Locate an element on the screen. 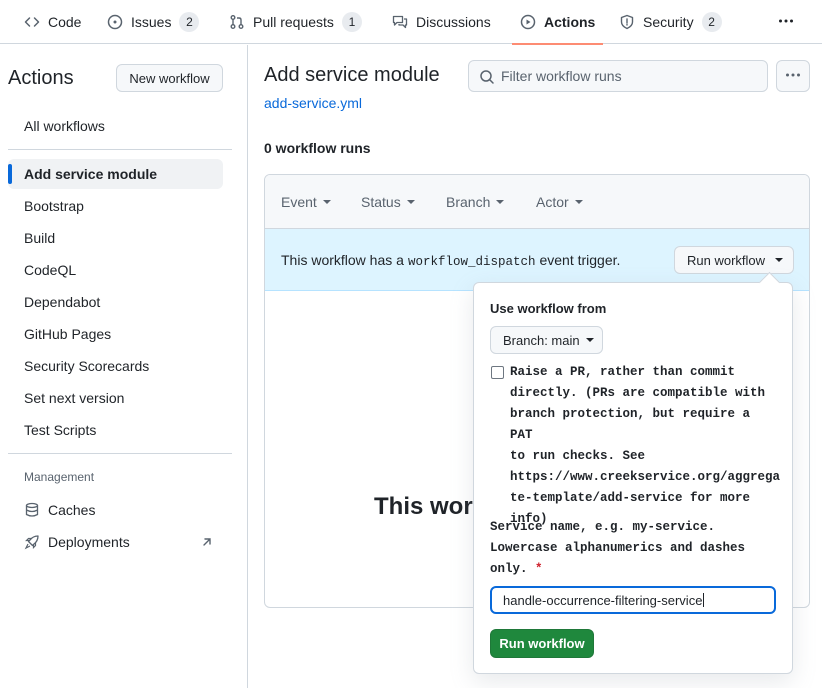 This screenshot has width=822, height=688. new-workflow-button: New workflow is located at coordinates (169, 78).